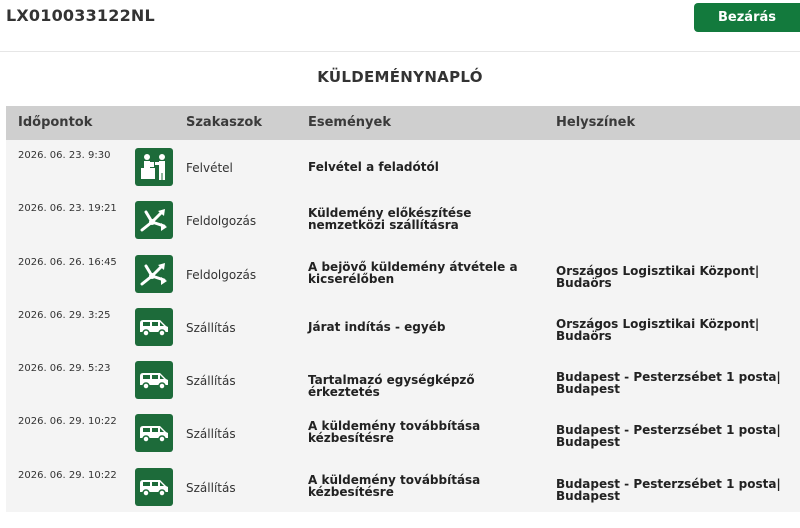 This screenshot has width=800, height=528. I want to click on event-time: 2026. 06. 23. 9:30, so click(64, 155).